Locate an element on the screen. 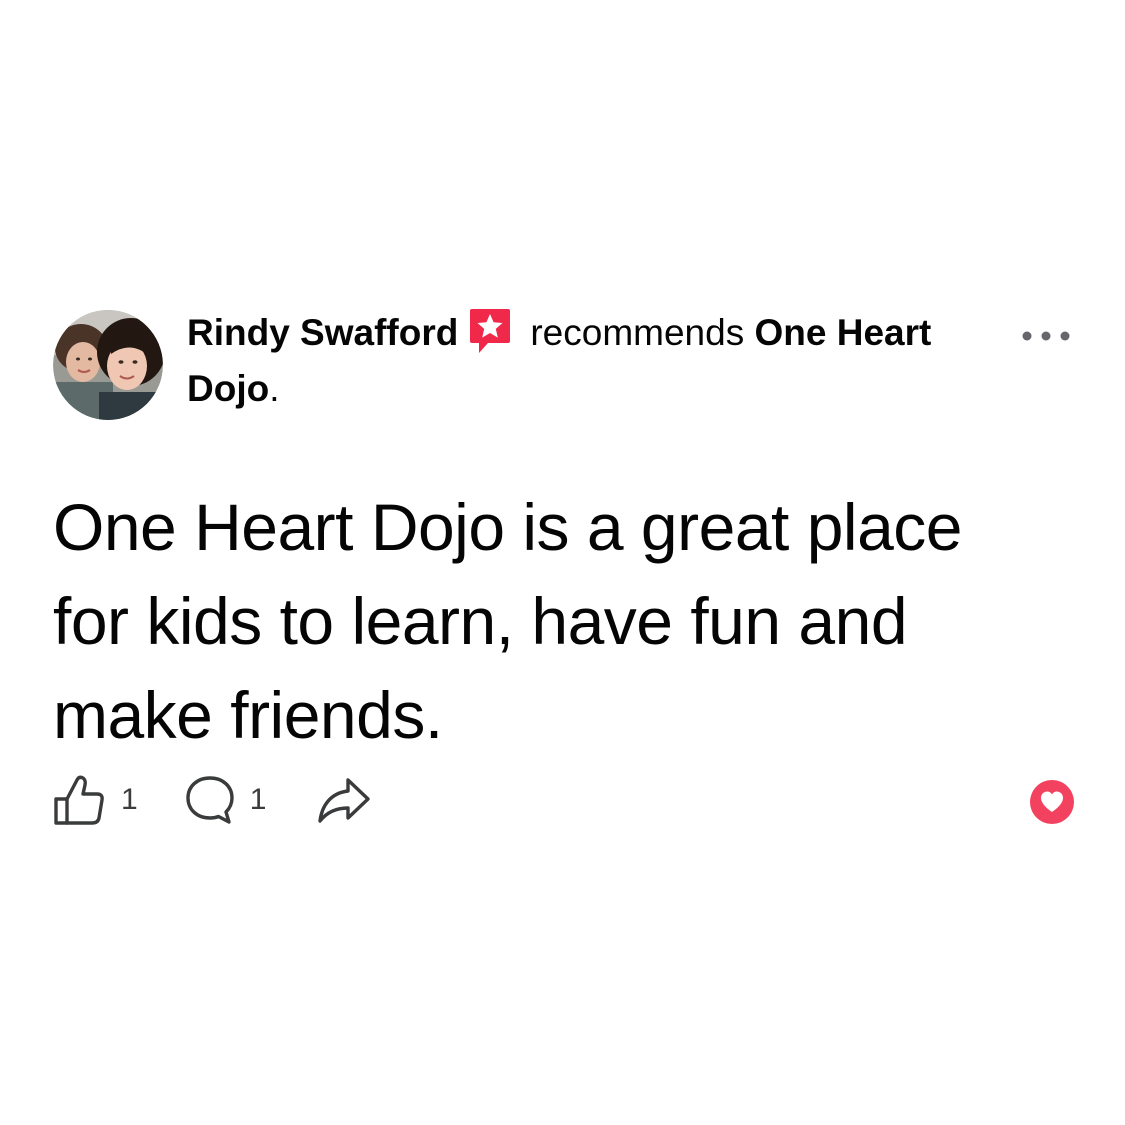  heart-reaction-icon is located at coordinates (1052, 801).